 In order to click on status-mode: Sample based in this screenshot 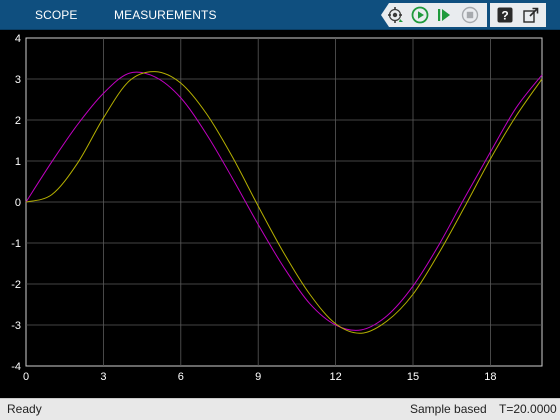, I will do `click(448, 409)`.